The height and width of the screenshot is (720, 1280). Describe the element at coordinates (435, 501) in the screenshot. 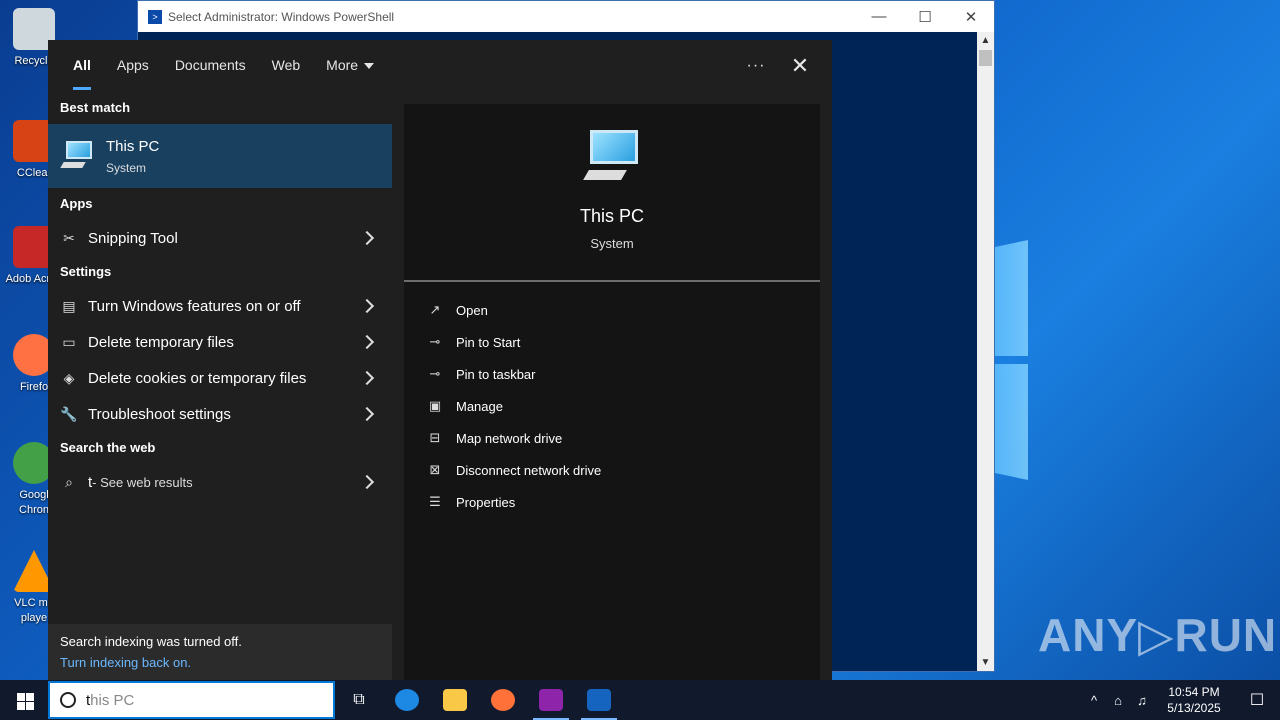

I see `properties-icon: ☰` at that location.